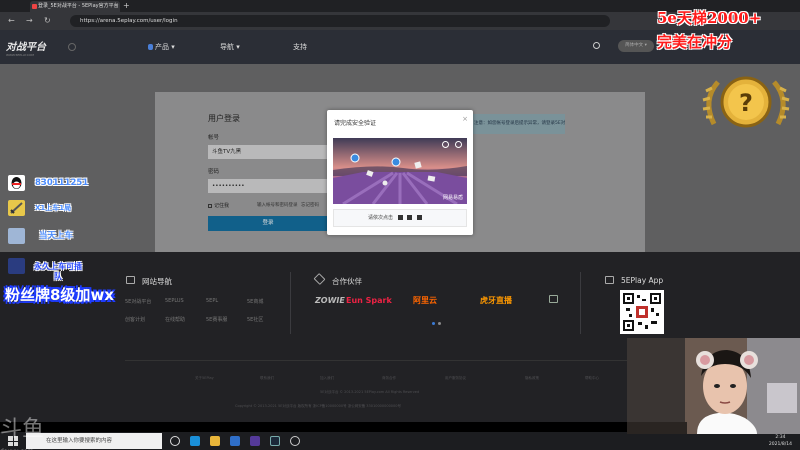 The width and height of the screenshot is (800, 450). Describe the element at coordinates (709, 18) in the screenshot. I see `rank-banner-line1: 5e天梯2000+` at that location.